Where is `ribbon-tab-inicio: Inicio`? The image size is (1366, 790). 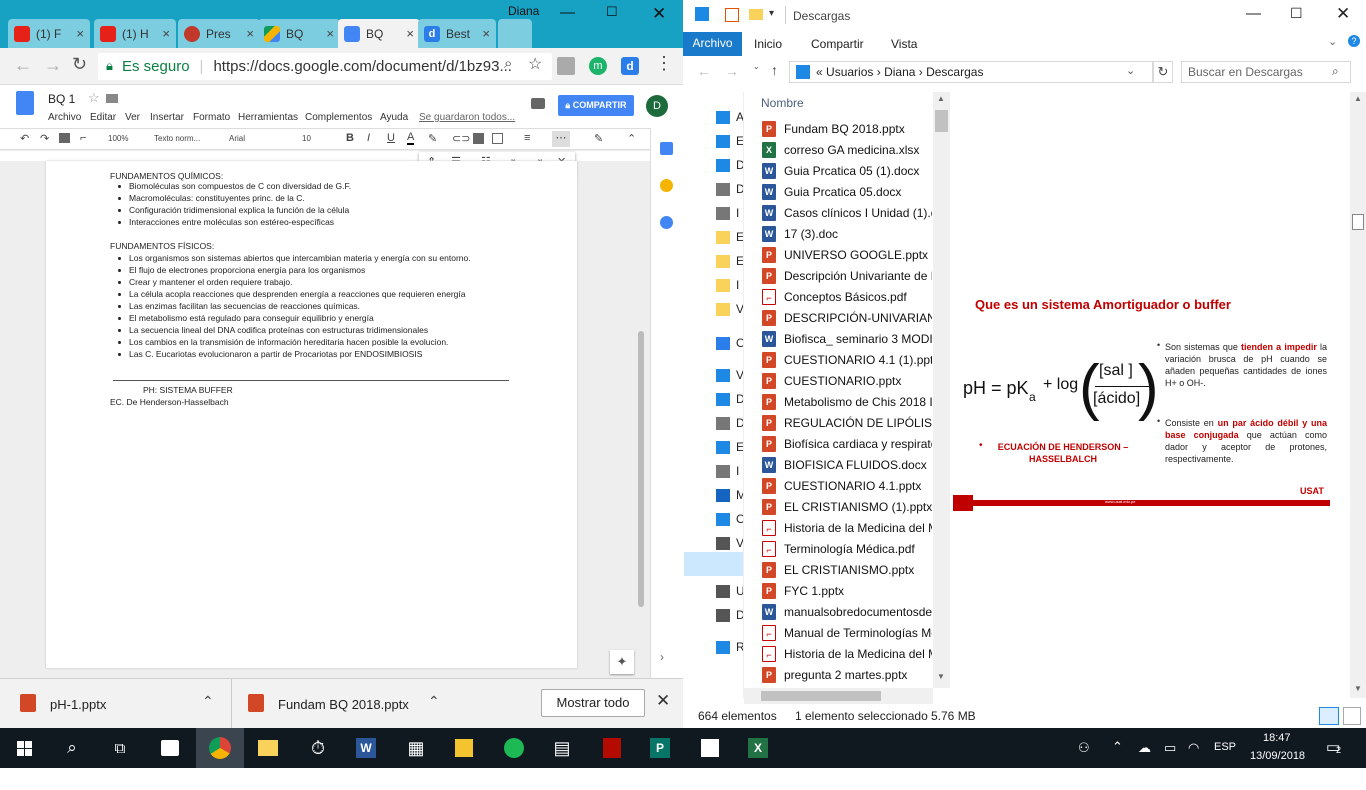 ribbon-tab-inicio: Inicio is located at coordinates (768, 44).